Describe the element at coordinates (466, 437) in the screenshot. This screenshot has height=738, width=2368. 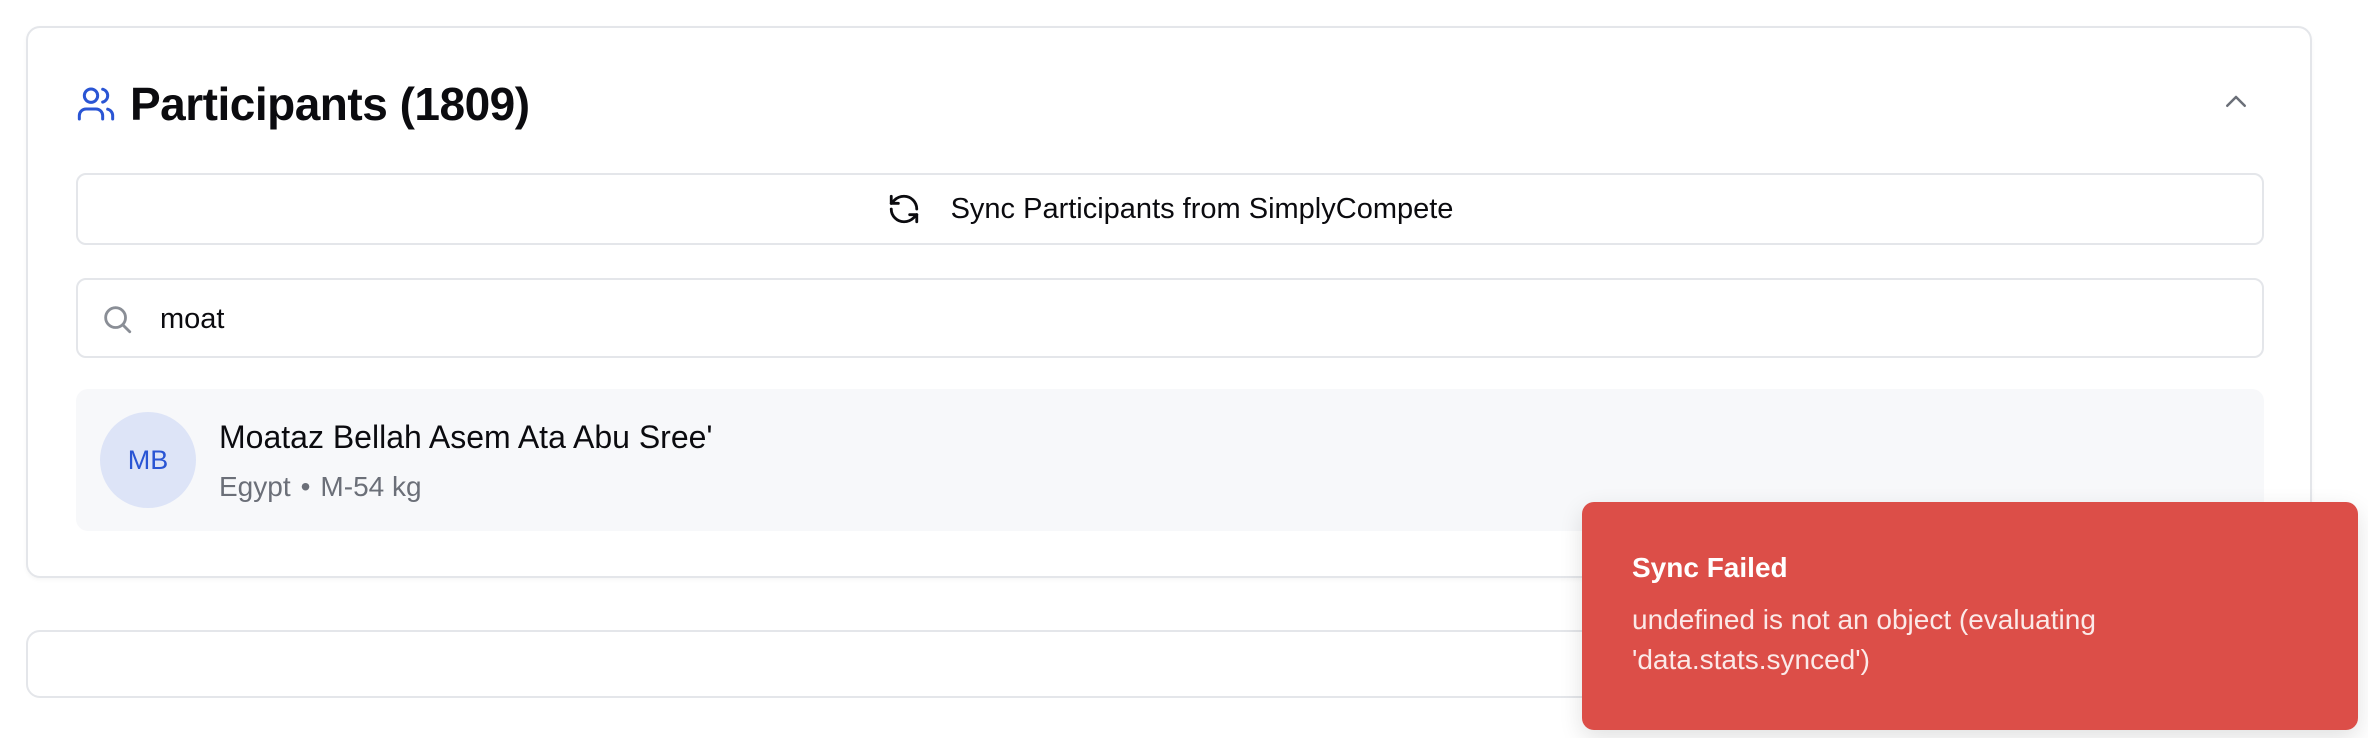
I see `participant-name: Moataz Bellah Asem Ata Abu Sree'` at that location.